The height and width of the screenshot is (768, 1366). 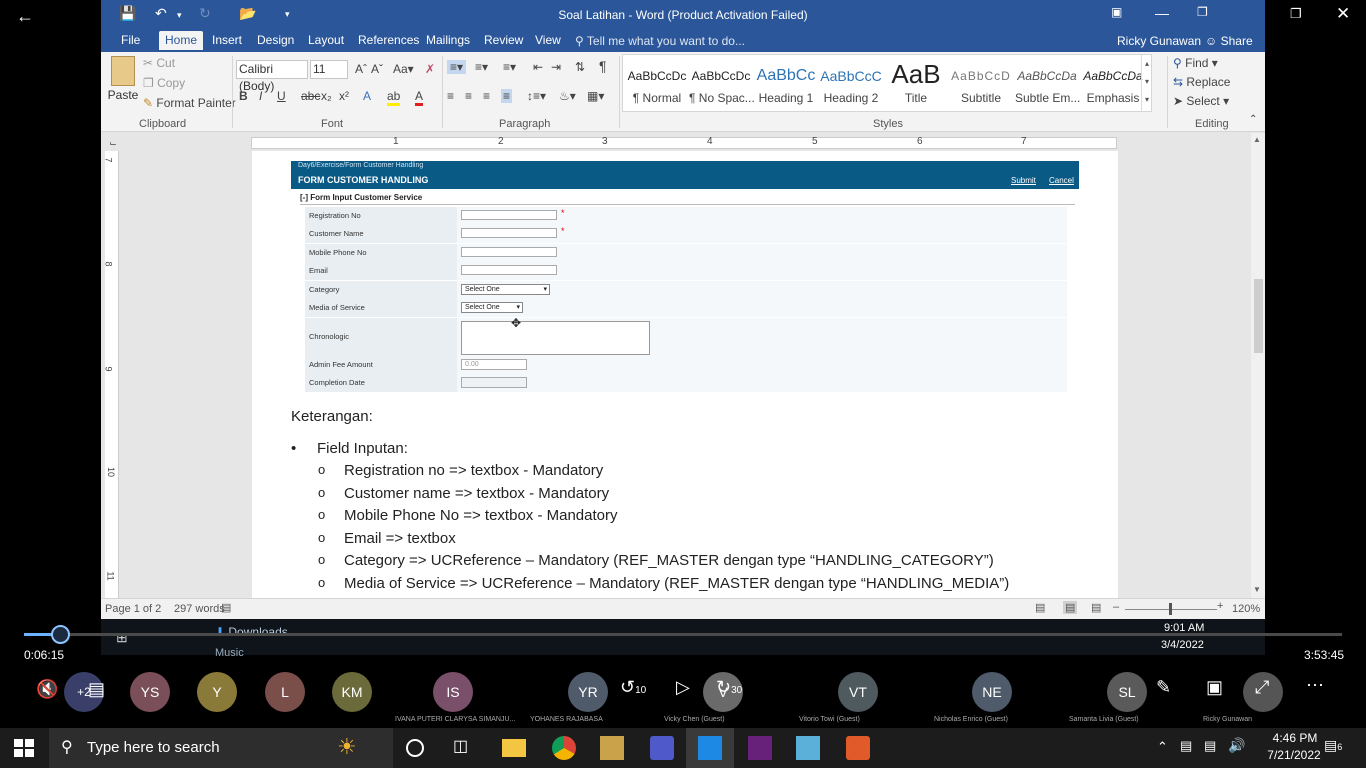 I want to click on network-icon: ▤, so click(x=1210, y=746).